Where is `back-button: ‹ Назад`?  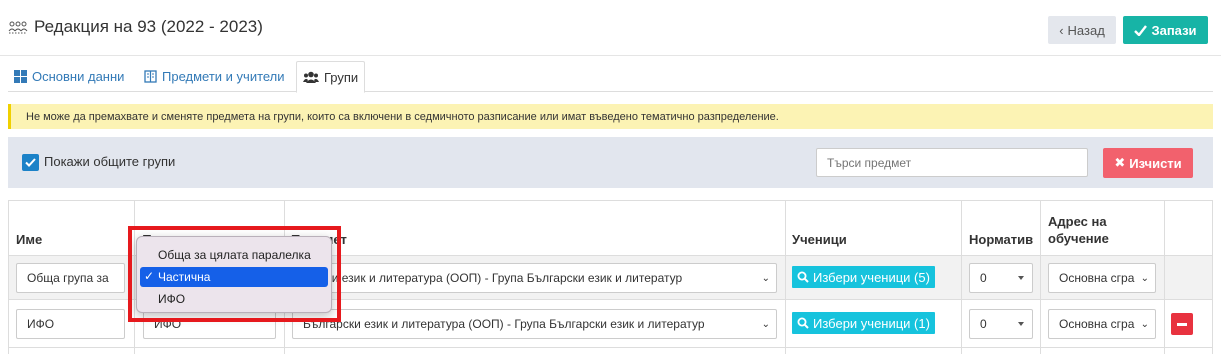
back-button: ‹ Назад is located at coordinates (1082, 30).